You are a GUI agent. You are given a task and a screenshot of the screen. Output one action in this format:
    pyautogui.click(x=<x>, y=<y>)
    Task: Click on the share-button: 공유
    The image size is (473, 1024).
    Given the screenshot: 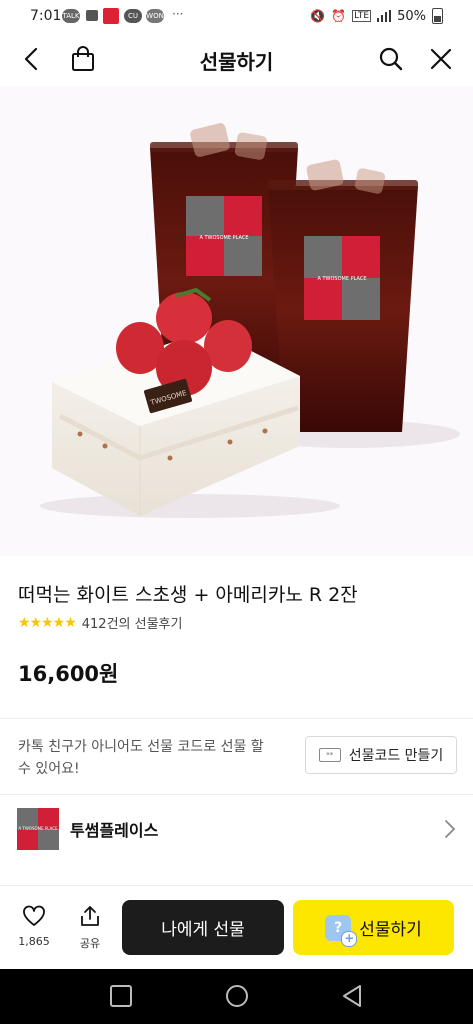 What is the action you would take?
    pyautogui.click(x=90, y=928)
    